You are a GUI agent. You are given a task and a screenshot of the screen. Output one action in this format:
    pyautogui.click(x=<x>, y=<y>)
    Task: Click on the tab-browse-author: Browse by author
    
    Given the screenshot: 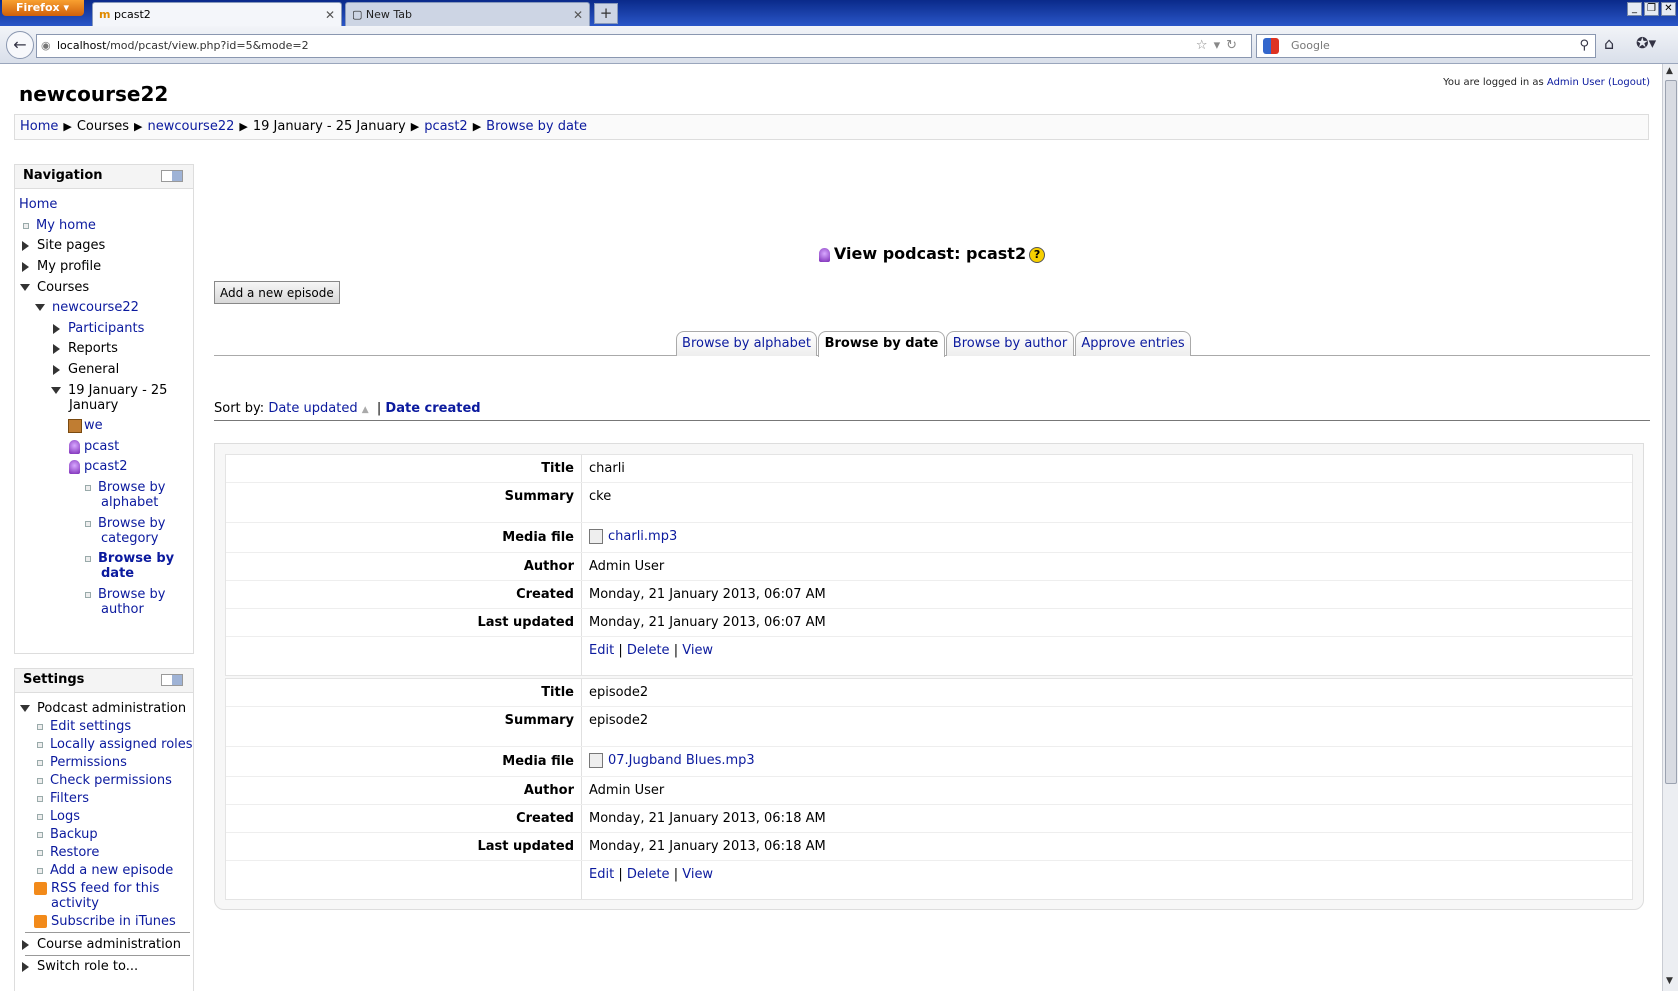 What is the action you would take?
    pyautogui.click(x=1010, y=343)
    